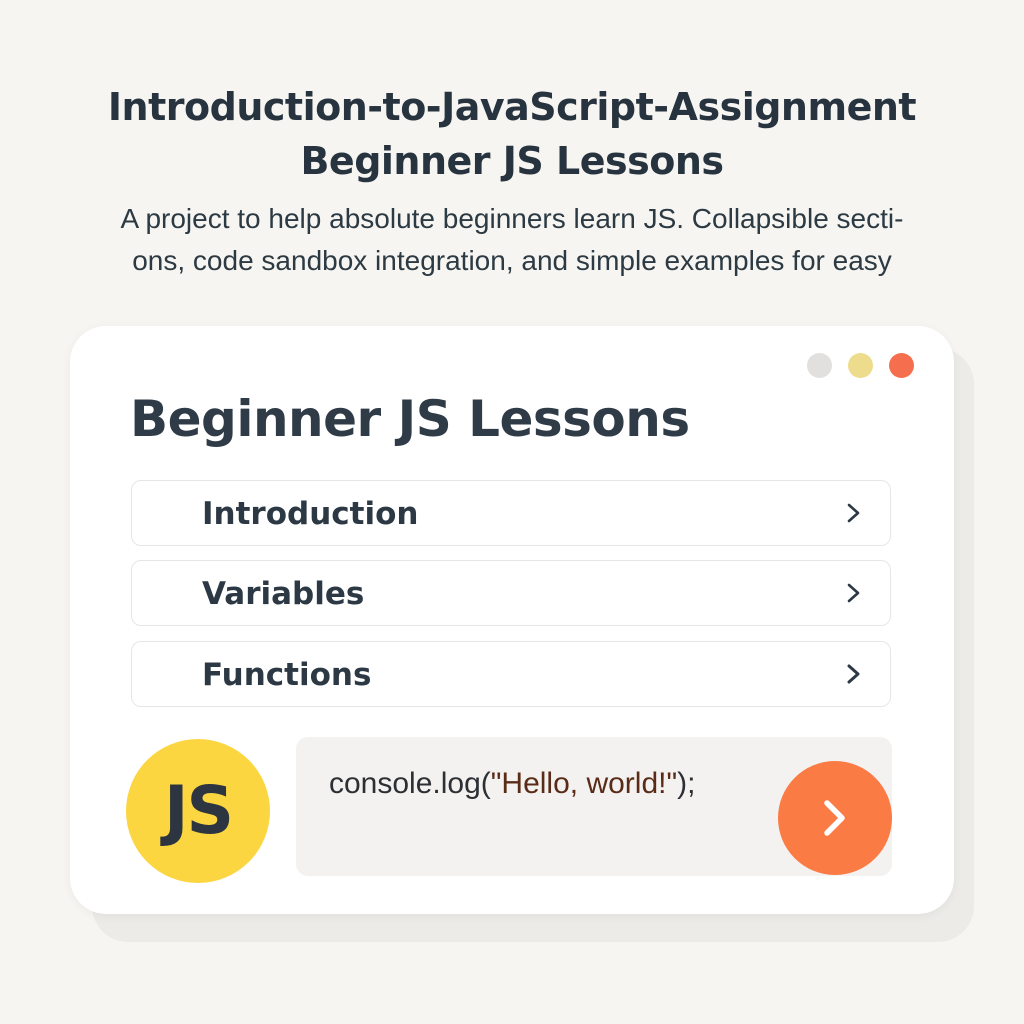 The height and width of the screenshot is (1024, 1024). What do you see at coordinates (283, 594) in the screenshot?
I see `lesson-label: Variables` at bounding box center [283, 594].